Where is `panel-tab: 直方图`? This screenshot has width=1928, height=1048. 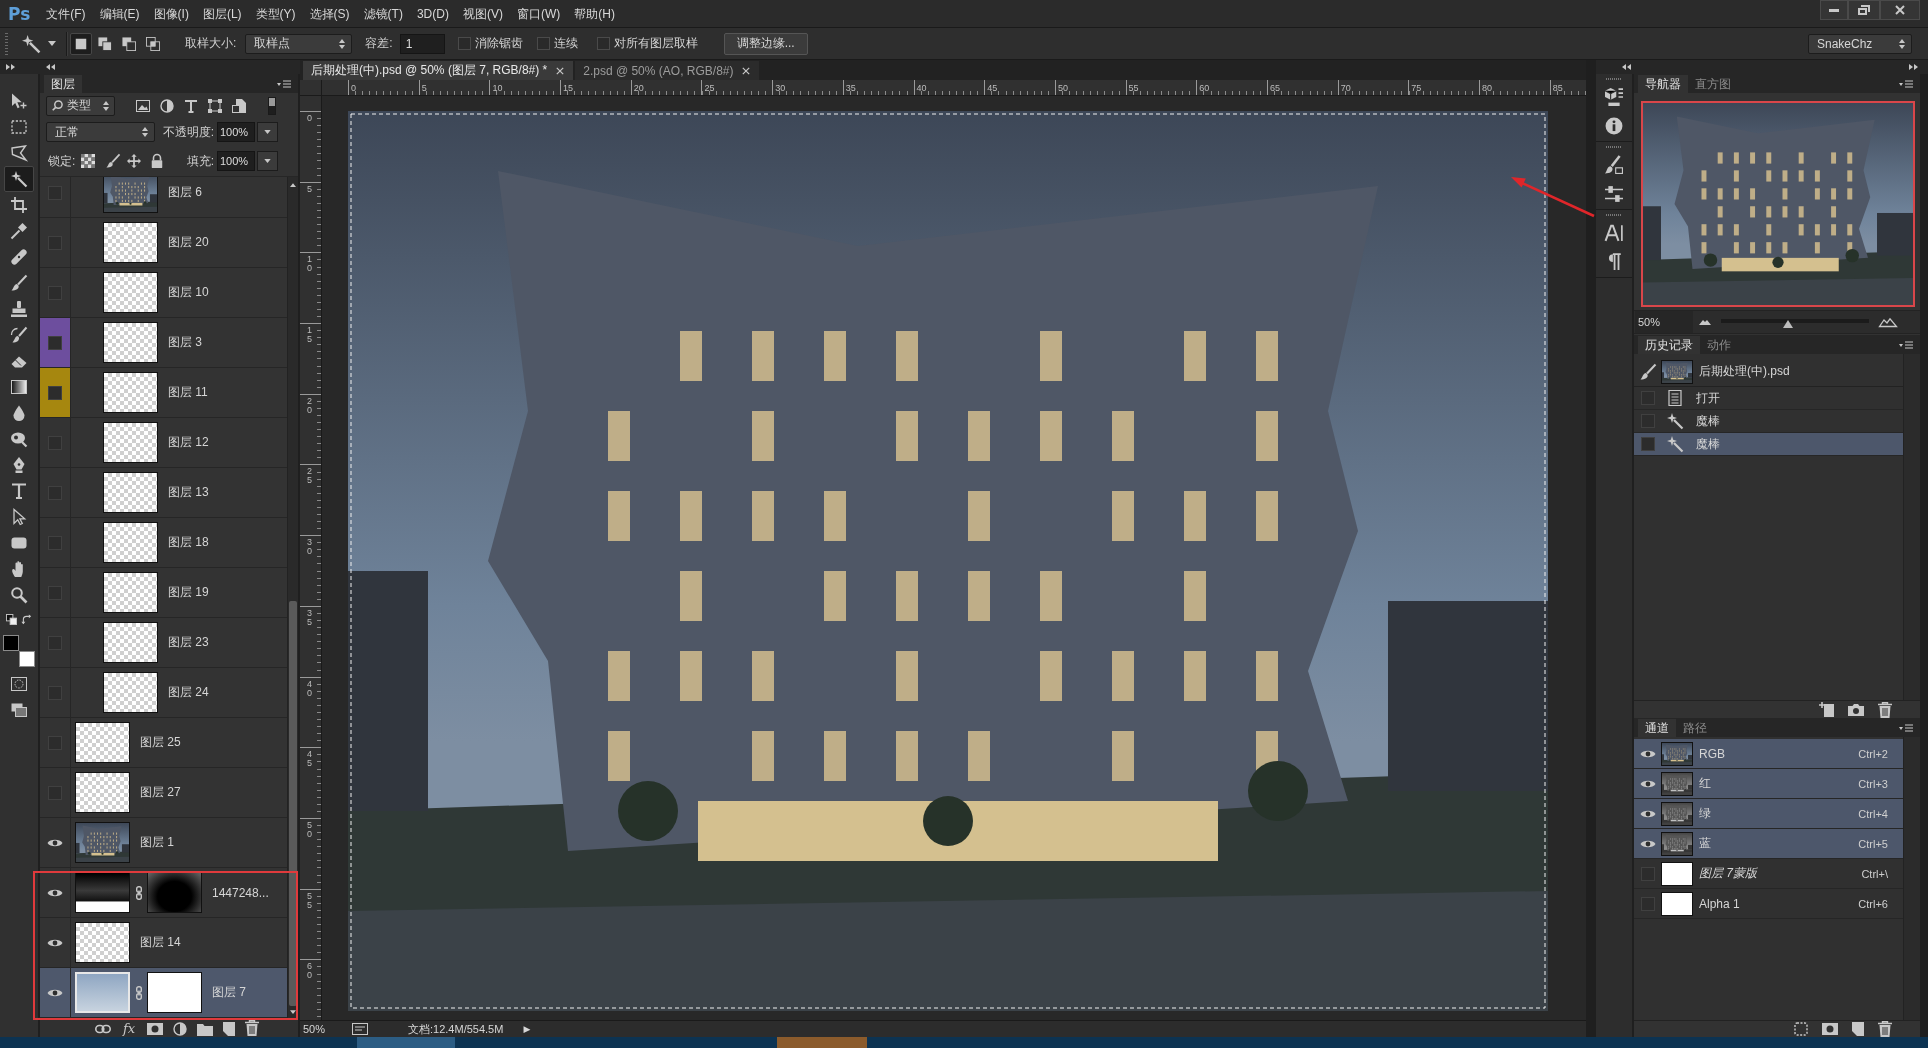
panel-tab: 直方图 is located at coordinates (1713, 84).